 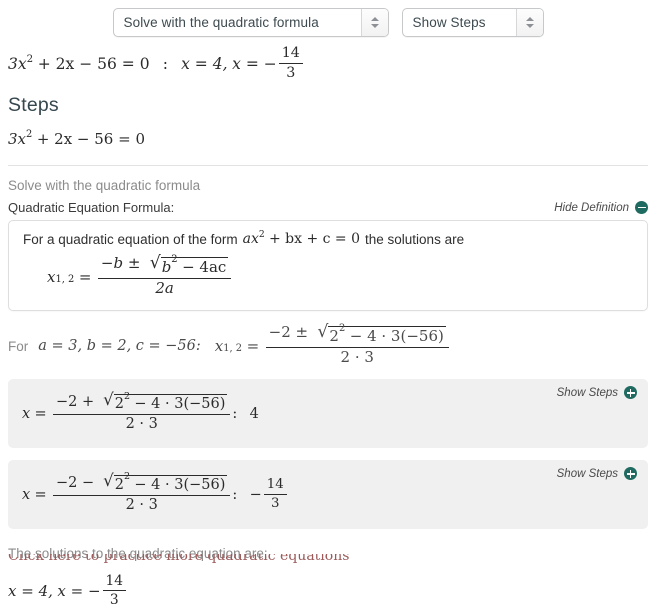 What do you see at coordinates (291, 73) in the screenshot?
I see `top-eq-sol2-denominator: 3` at bounding box center [291, 73].